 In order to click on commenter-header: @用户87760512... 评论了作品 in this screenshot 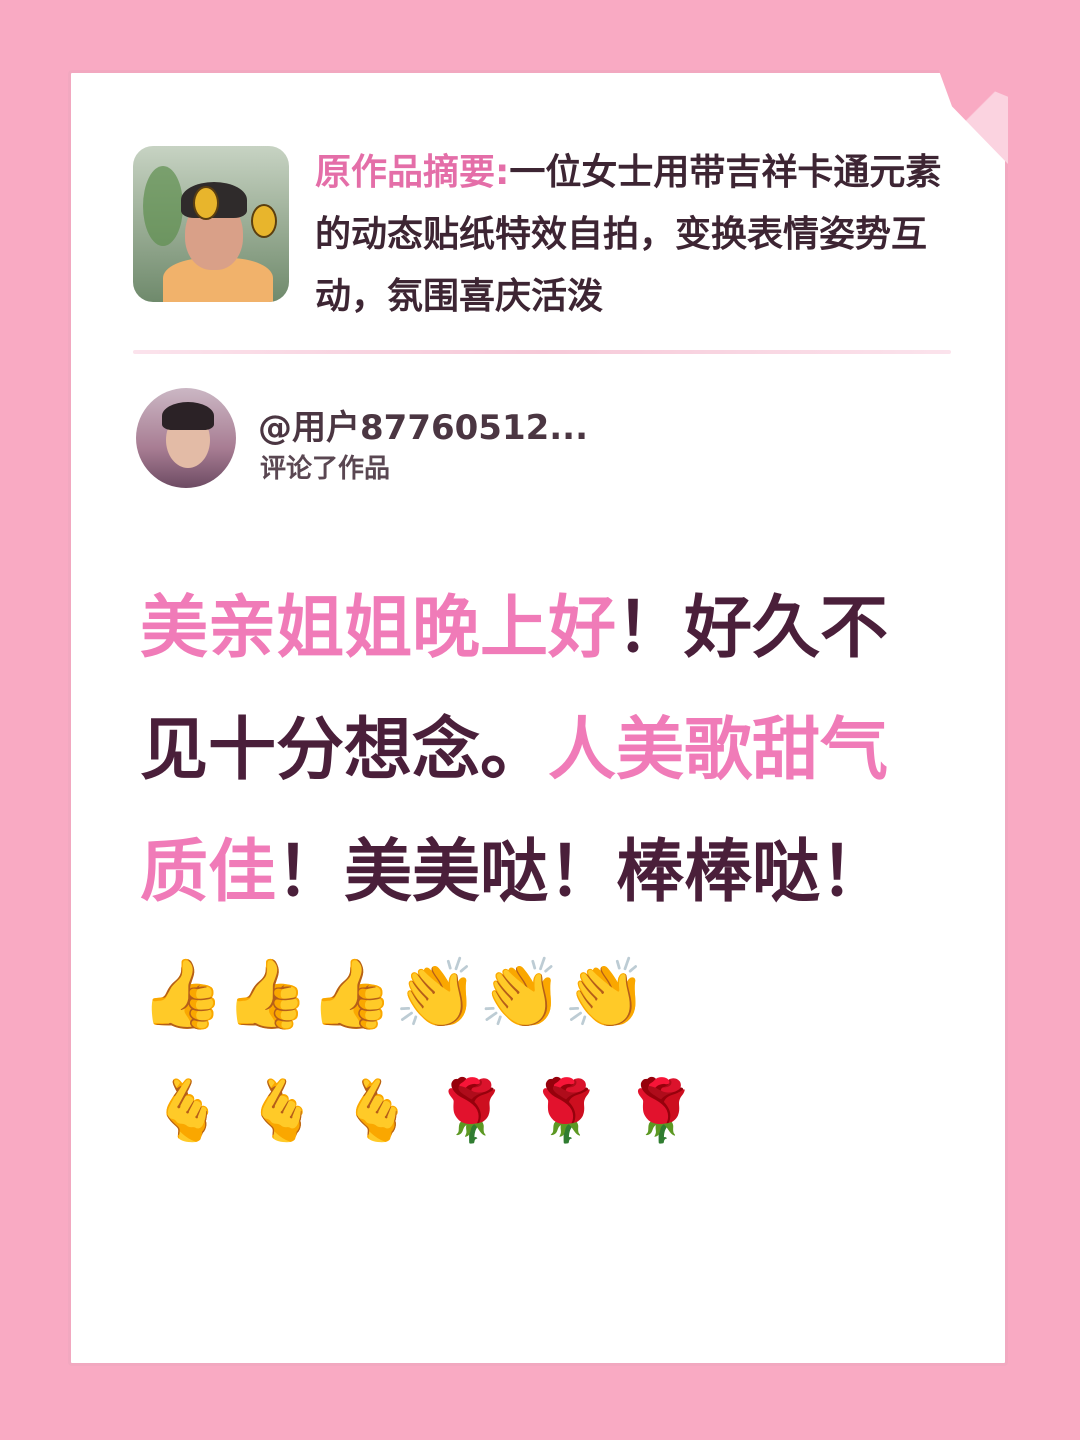, I will do `click(436, 438)`.